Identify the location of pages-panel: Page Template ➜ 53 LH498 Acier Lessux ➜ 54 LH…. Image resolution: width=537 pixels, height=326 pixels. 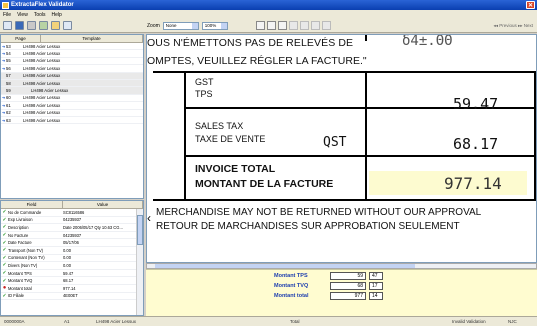
(72, 116).